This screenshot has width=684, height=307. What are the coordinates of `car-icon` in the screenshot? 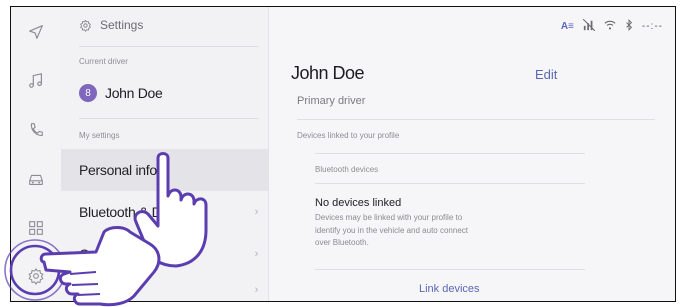 It's located at (36, 179).